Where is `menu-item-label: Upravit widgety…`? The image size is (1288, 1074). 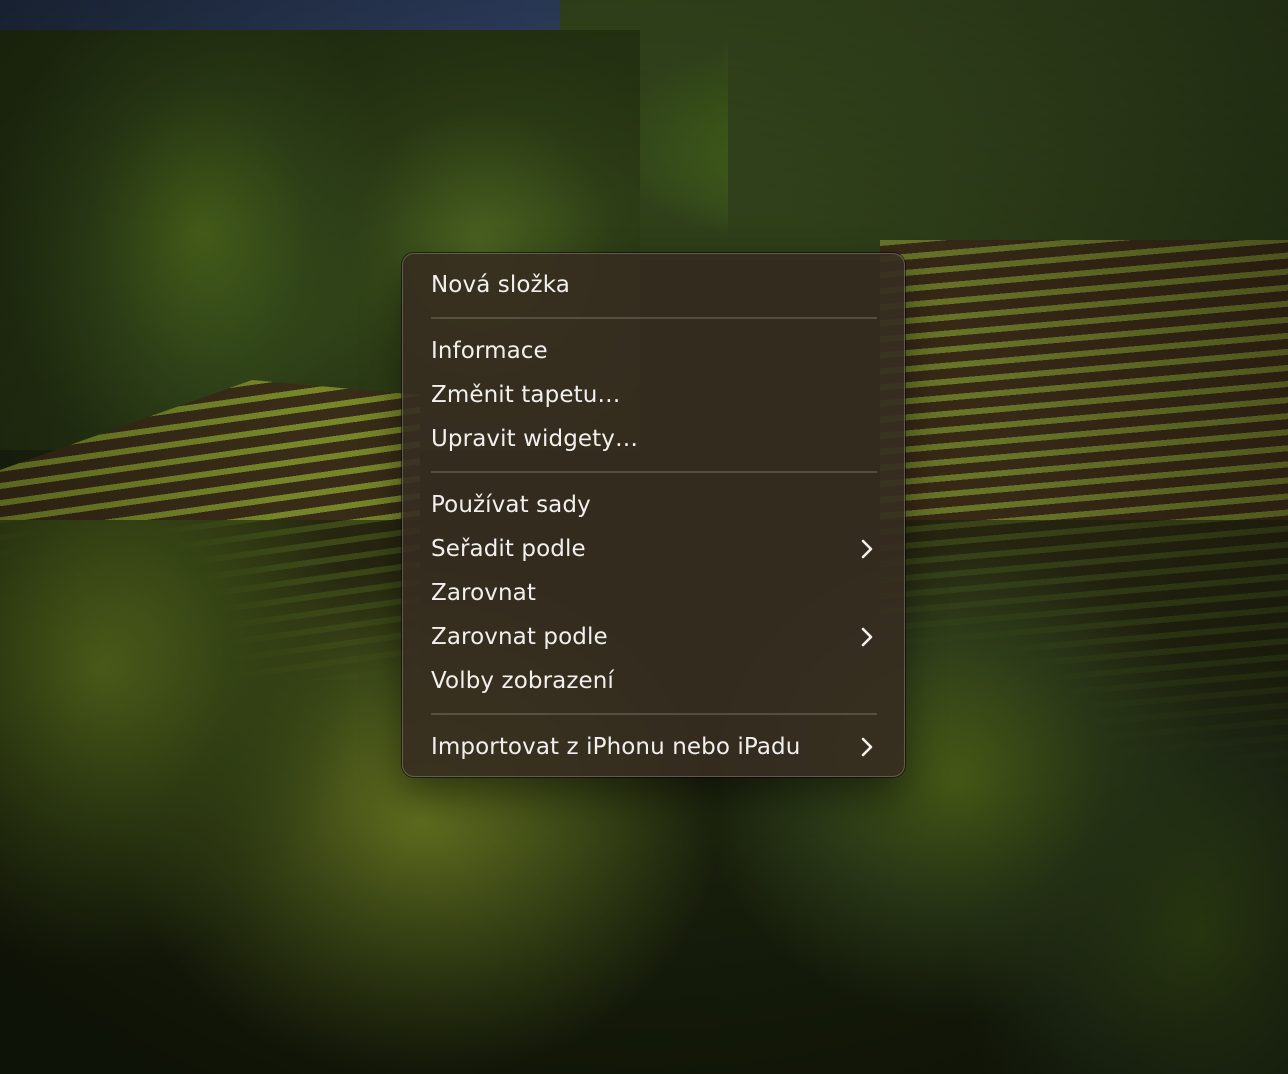
menu-item-label: Upravit widgety… is located at coordinates (535, 439).